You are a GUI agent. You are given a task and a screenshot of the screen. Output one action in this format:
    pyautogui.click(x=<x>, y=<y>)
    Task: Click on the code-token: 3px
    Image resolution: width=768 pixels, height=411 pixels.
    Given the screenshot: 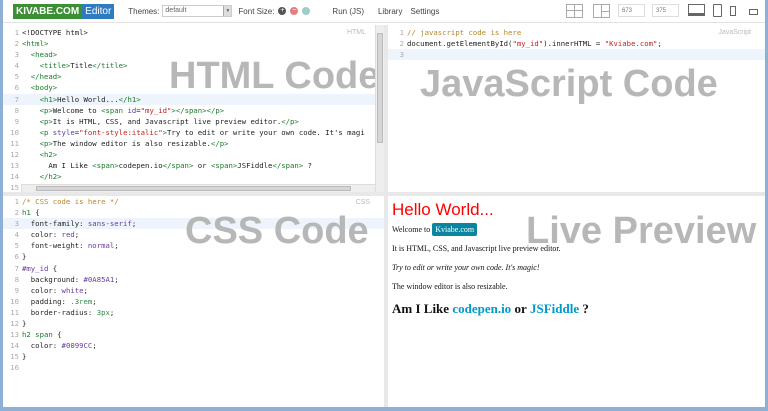 What is the action you would take?
    pyautogui.click(x=103, y=312)
    